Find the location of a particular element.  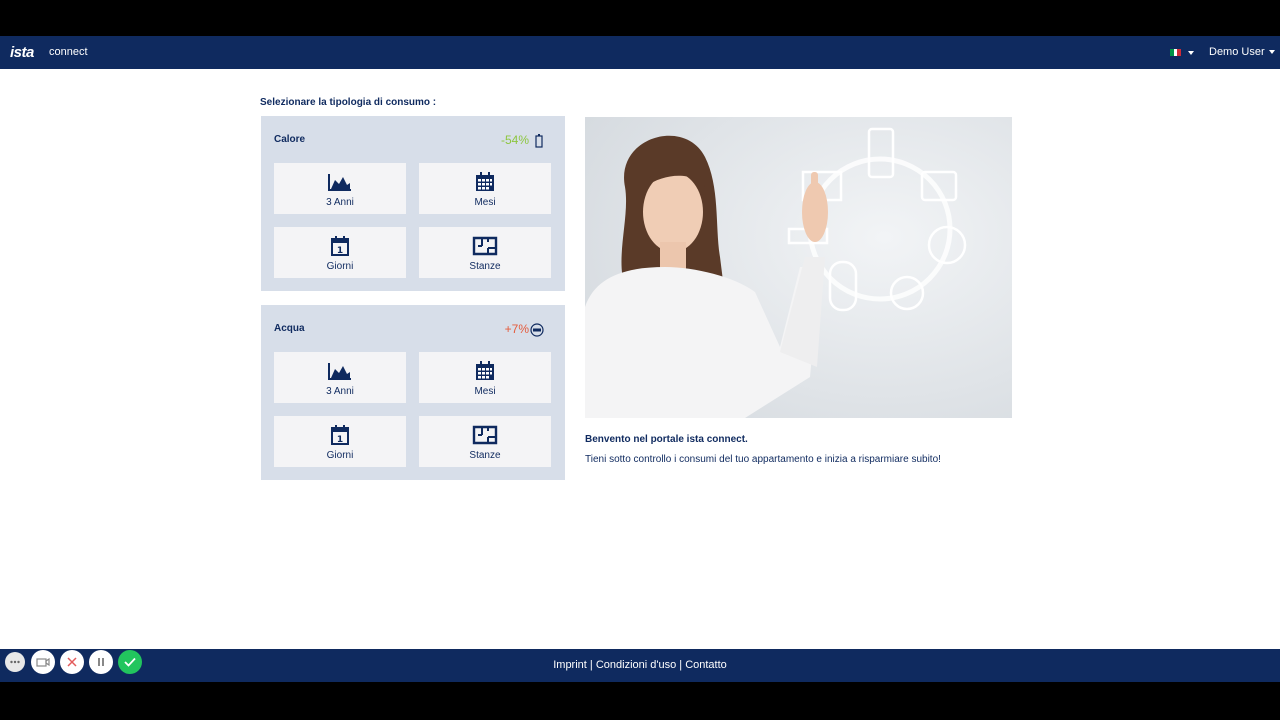

close-icon is located at coordinates (72, 662).